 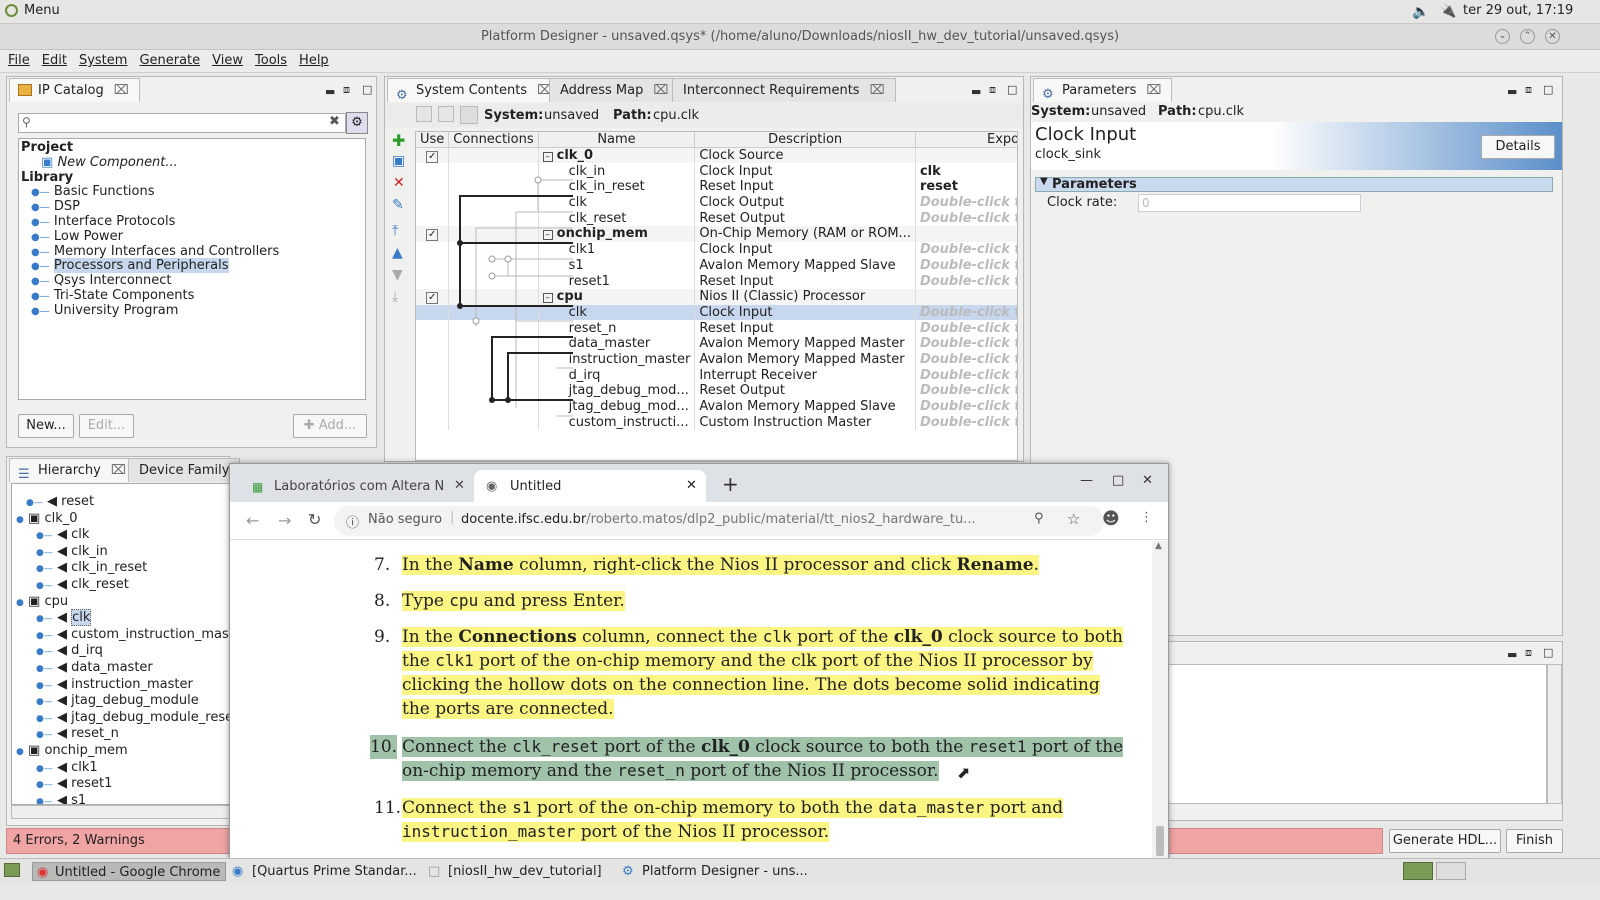 I want to click on error-count: 4 Errors, 2 Warnings, so click(x=79, y=840).